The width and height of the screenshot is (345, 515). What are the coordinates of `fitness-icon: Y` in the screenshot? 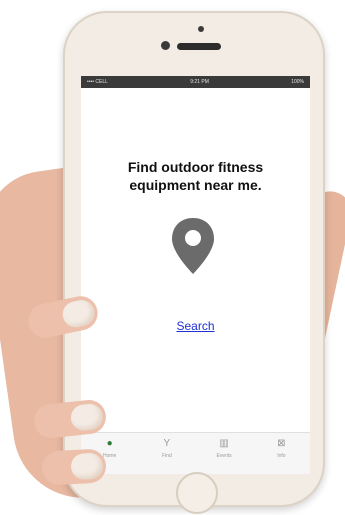 It's located at (167, 443).